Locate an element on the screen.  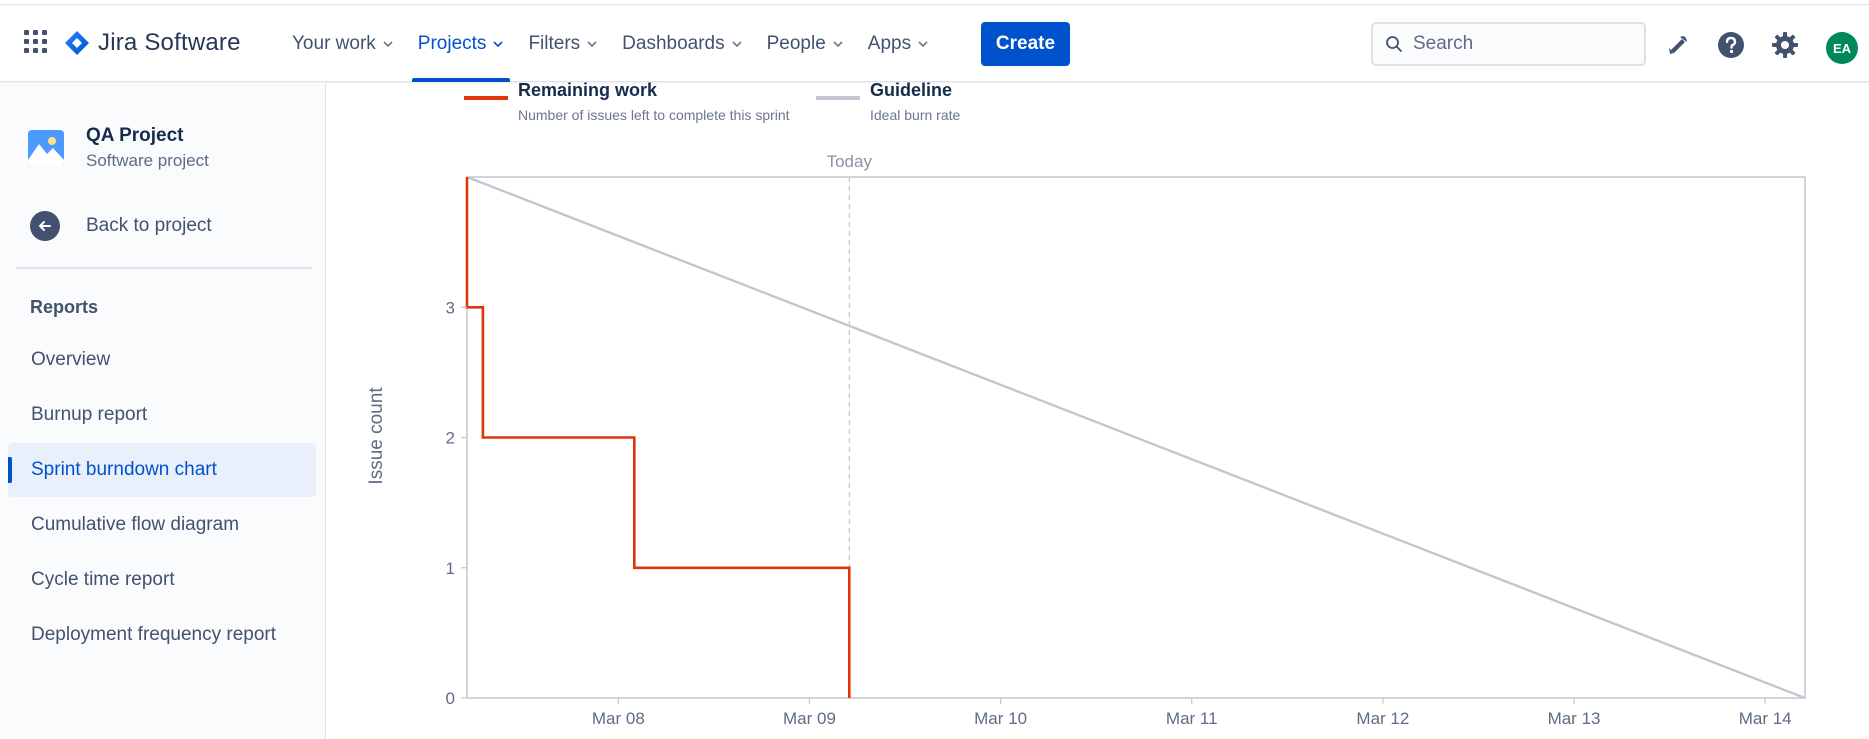
search-box is located at coordinates (1508, 44).